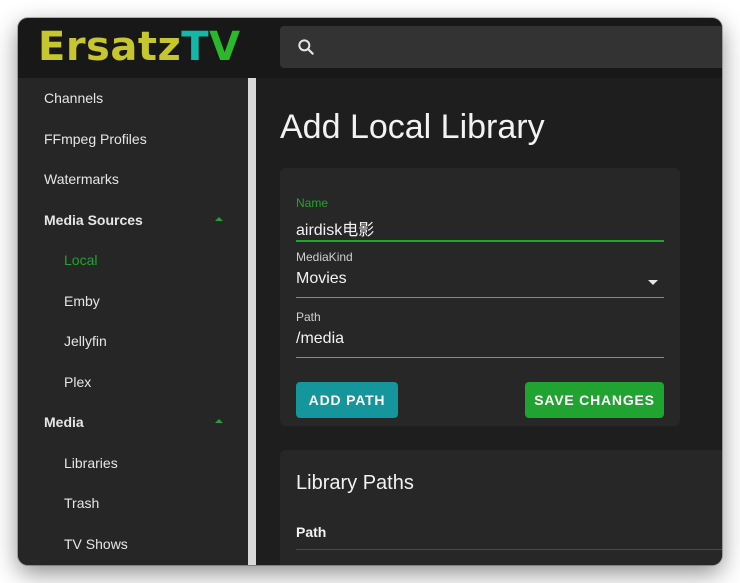 The image size is (740, 583). Describe the element at coordinates (225, 47) in the screenshot. I see `logo-text-part3: V` at that location.